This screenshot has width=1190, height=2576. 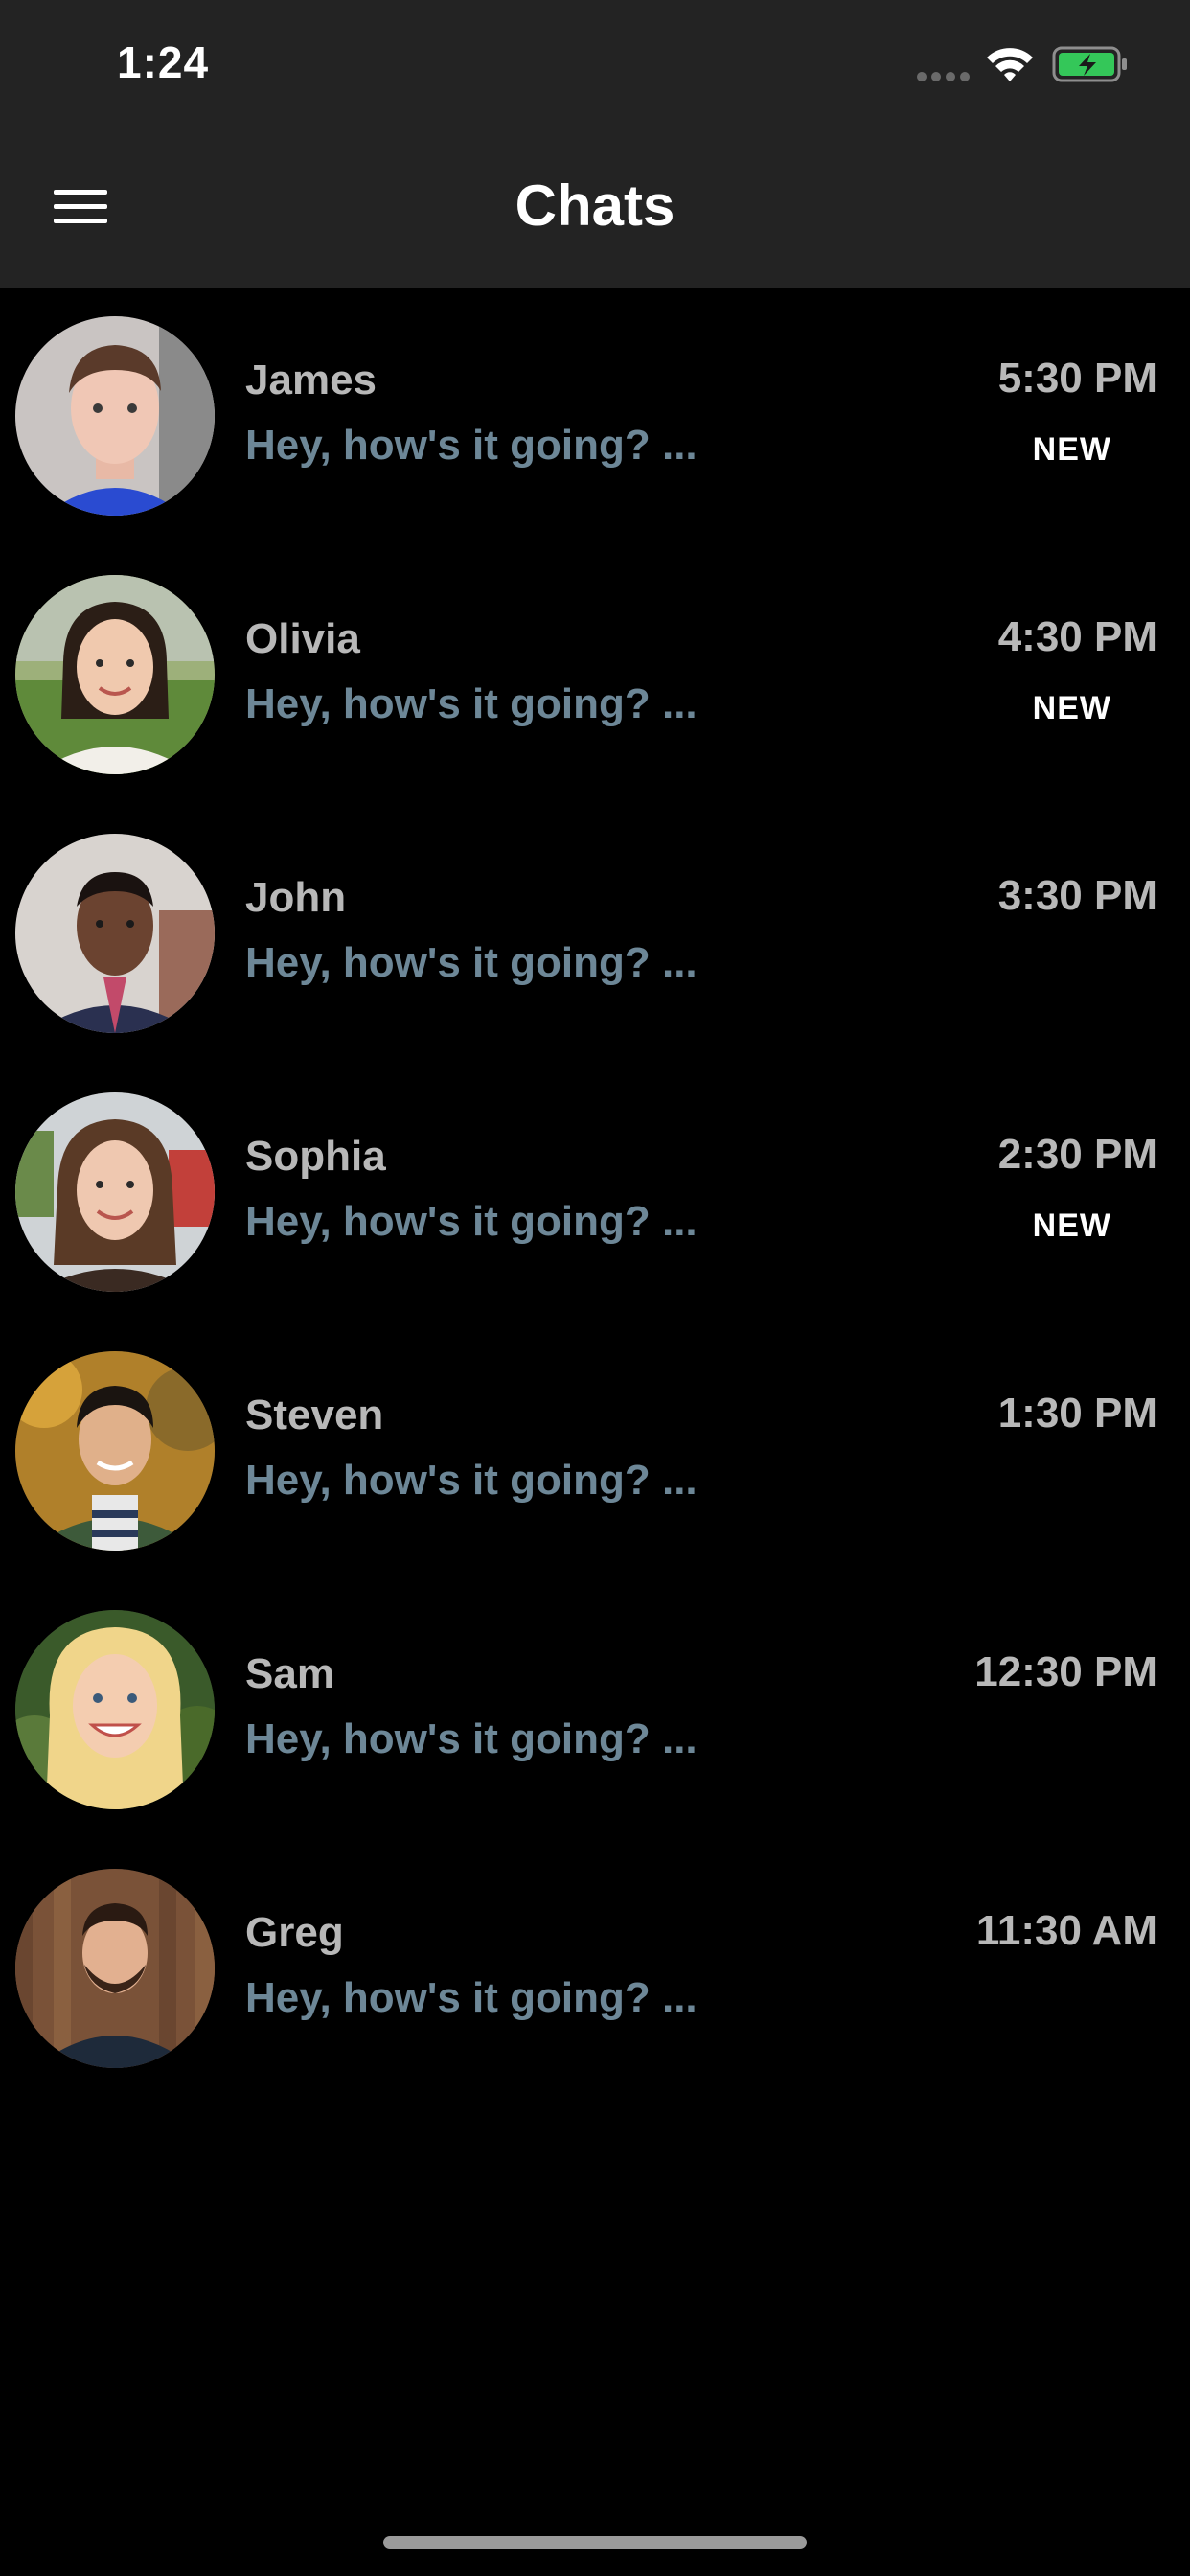 What do you see at coordinates (311, 379) in the screenshot?
I see `chat-name: James` at bounding box center [311, 379].